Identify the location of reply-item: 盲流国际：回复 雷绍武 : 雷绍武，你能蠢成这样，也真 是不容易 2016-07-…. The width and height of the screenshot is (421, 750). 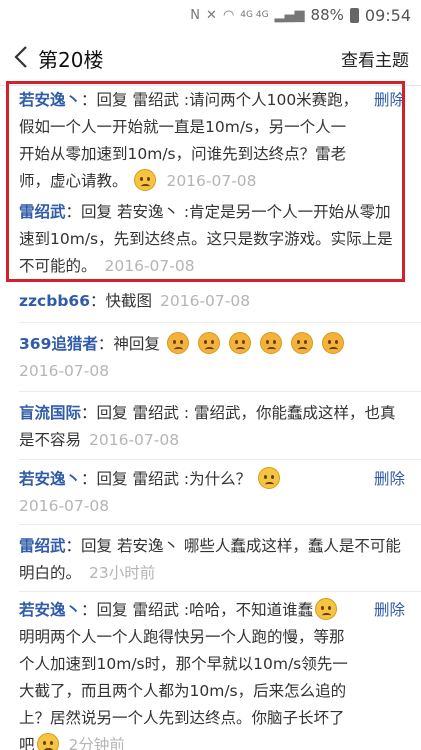
(212, 427).